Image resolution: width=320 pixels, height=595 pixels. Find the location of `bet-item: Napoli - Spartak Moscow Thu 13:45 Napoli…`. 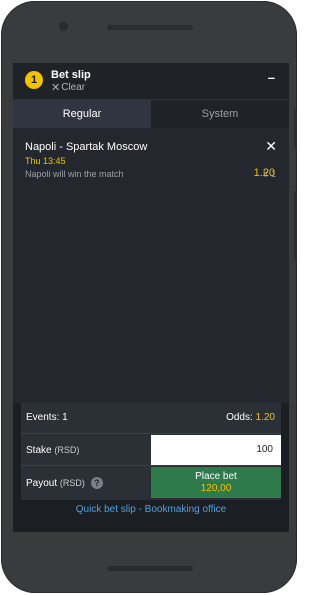

bet-item: Napoli - Spartak Moscow Thu 13:45 Napoli… is located at coordinates (151, 159).